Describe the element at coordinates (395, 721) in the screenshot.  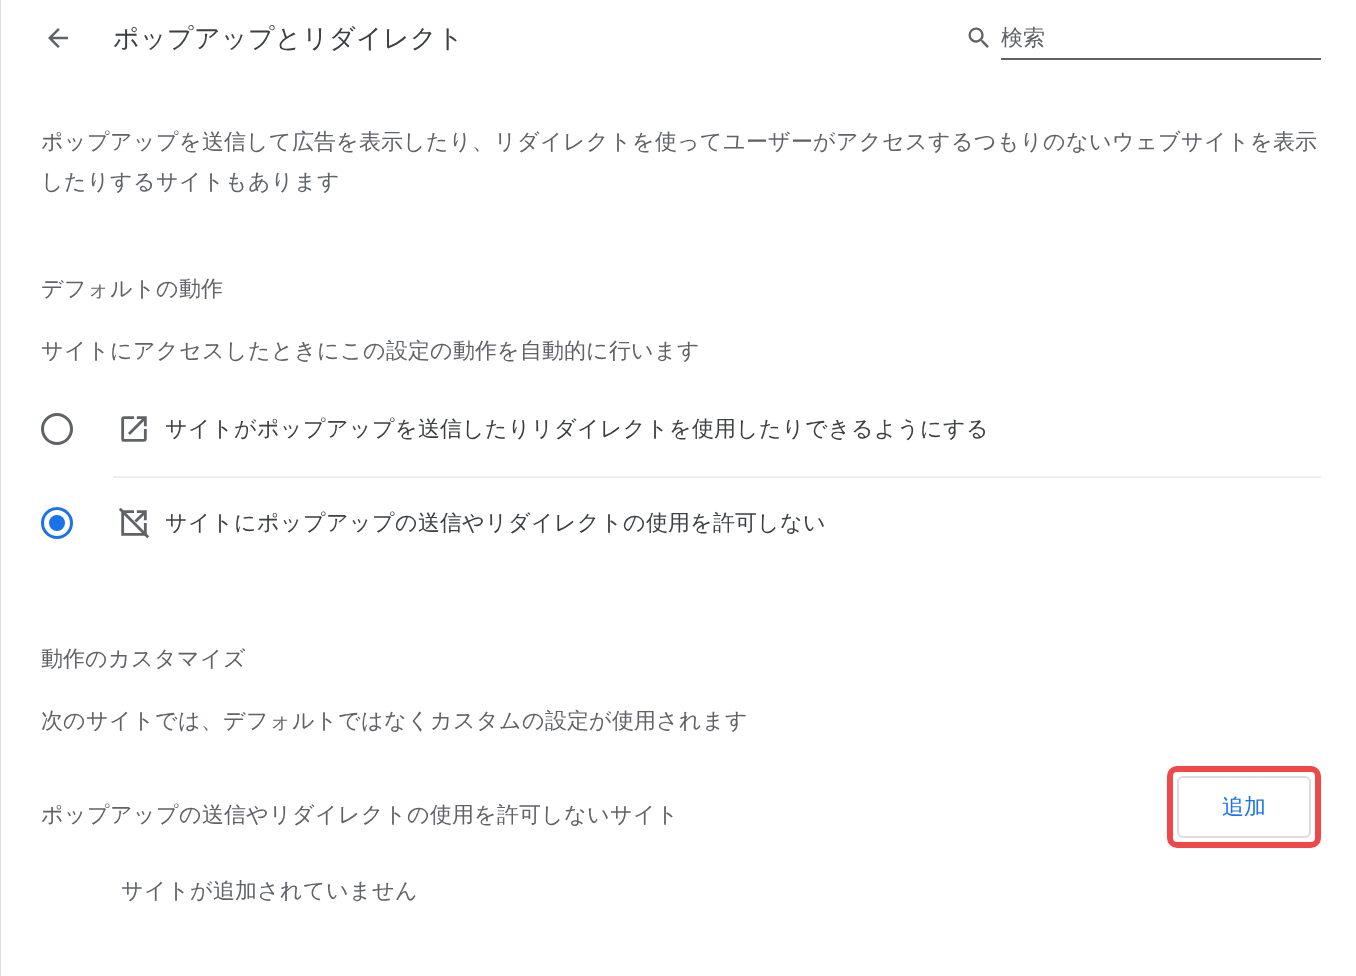
I see `section-subtitle: 次のサイトでは、デフォルトではなくカスタムの設定が使用されます` at that location.